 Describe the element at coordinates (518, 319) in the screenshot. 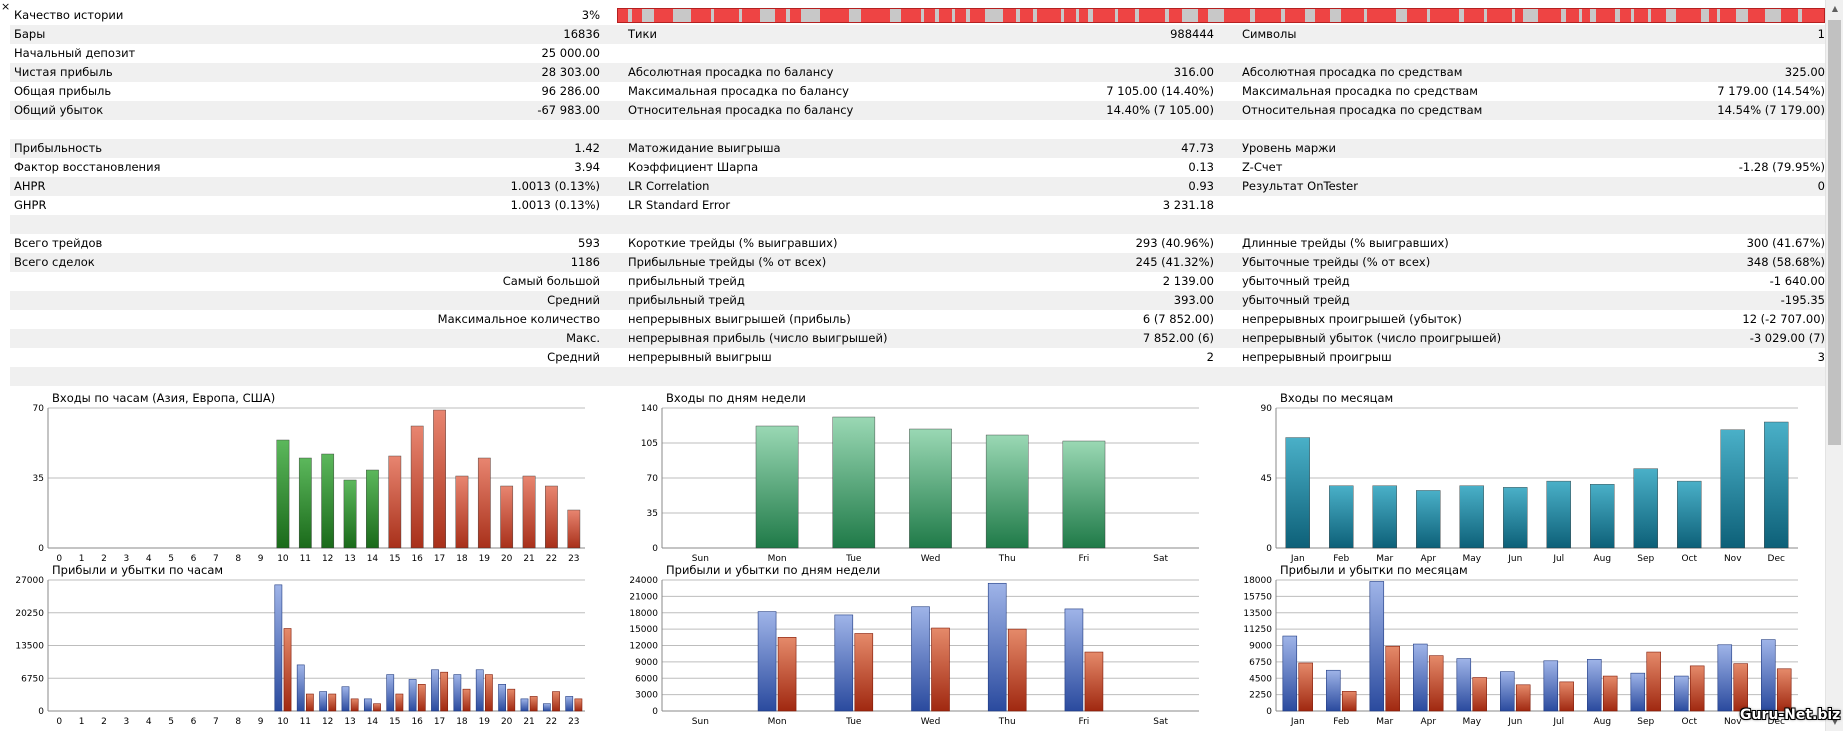

I see `stat-value: Максимальное количество` at that location.